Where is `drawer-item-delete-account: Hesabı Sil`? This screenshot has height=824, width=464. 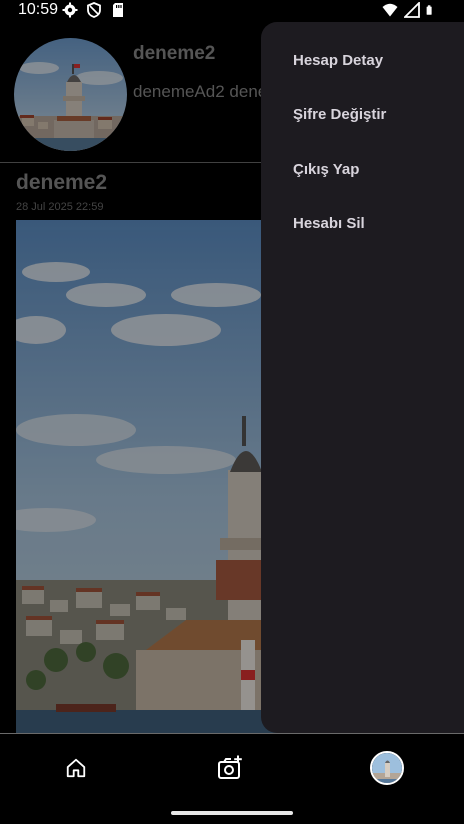 drawer-item-delete-account: Hesabı Sil is located at coordinates (329, 223).